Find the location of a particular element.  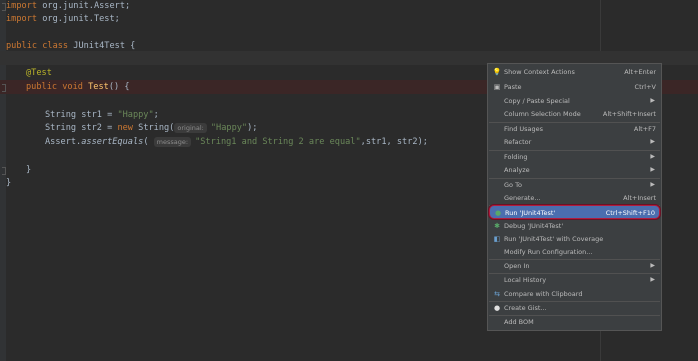

menu-item-generate: Generate... Alt+Insert is located at coordinates (574, 198).